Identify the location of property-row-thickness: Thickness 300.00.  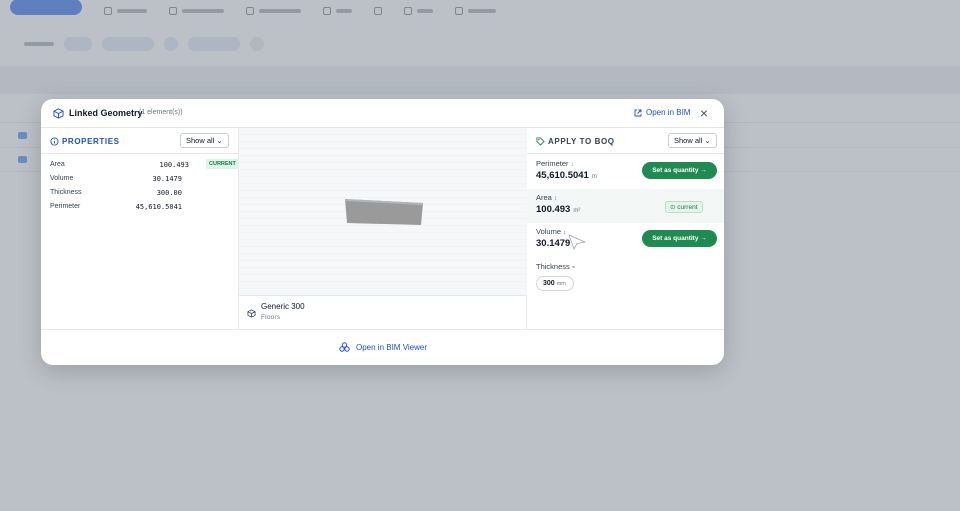
(140, 194).